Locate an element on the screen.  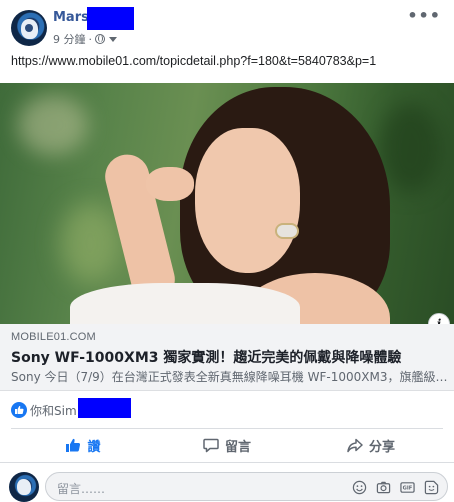
comment-input: 留言…… GIF is located at coordinates (246, 486).